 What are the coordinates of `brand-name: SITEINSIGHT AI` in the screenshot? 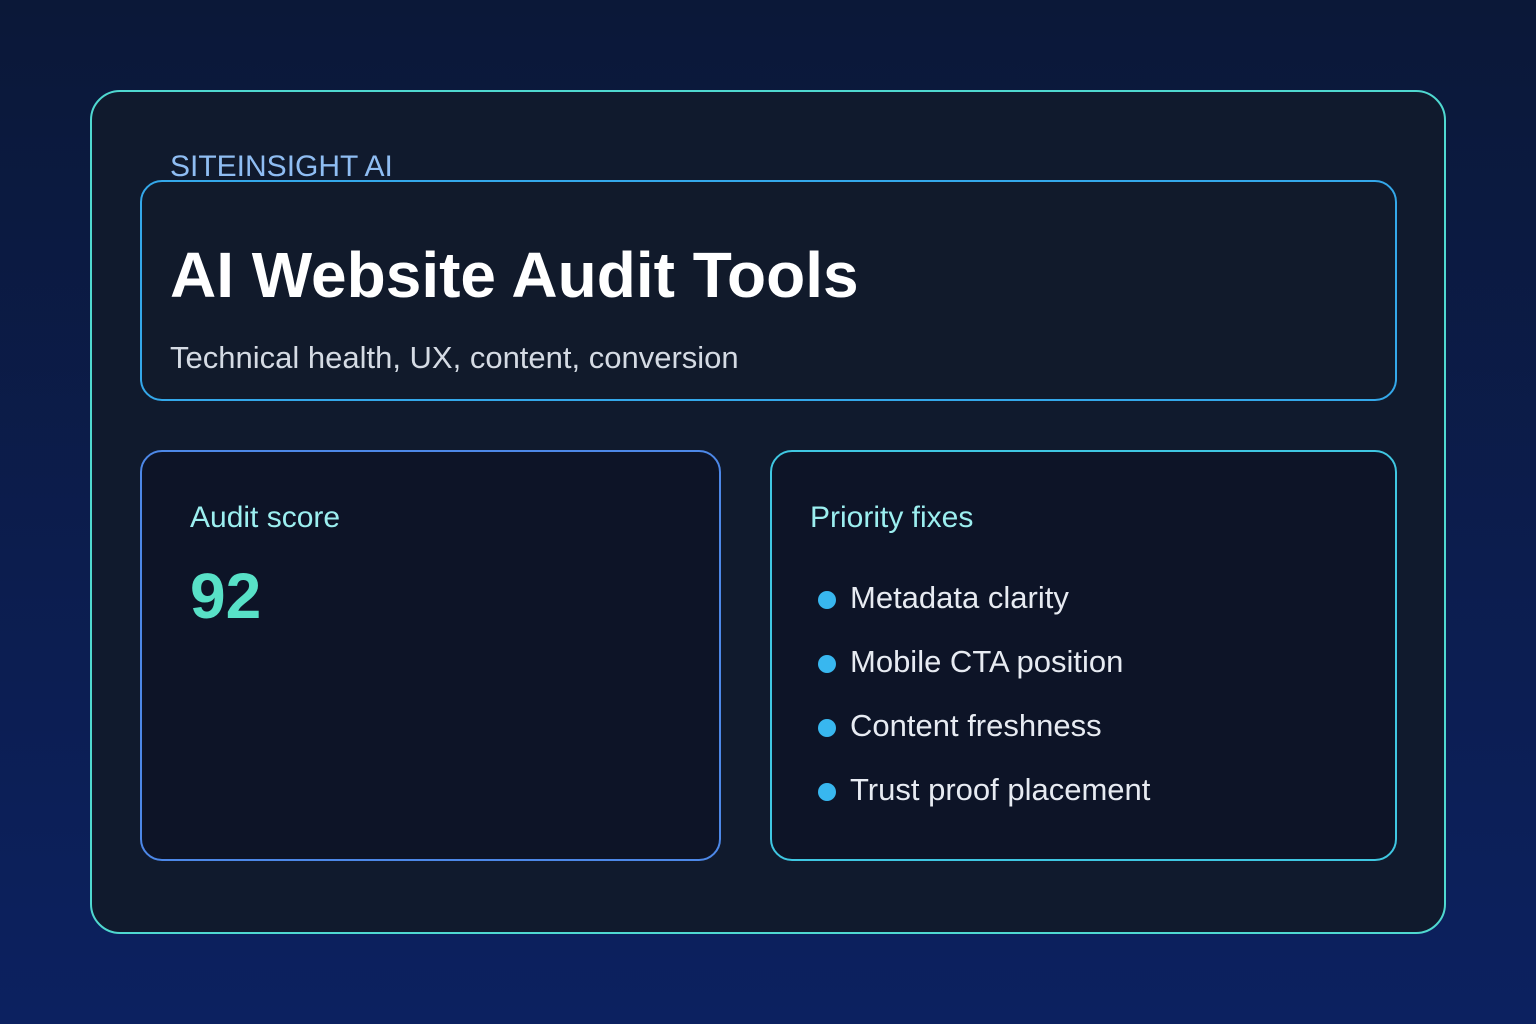 It's located at (281, 166).